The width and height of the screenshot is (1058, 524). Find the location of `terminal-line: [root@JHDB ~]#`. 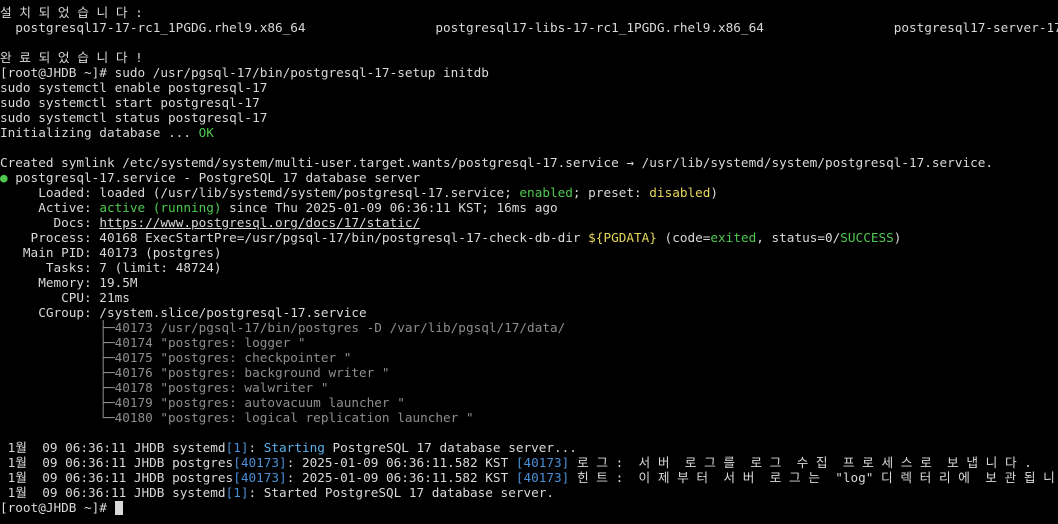

terminal-line: [root@JHDB ~]# is located at coordinates (529, 507).